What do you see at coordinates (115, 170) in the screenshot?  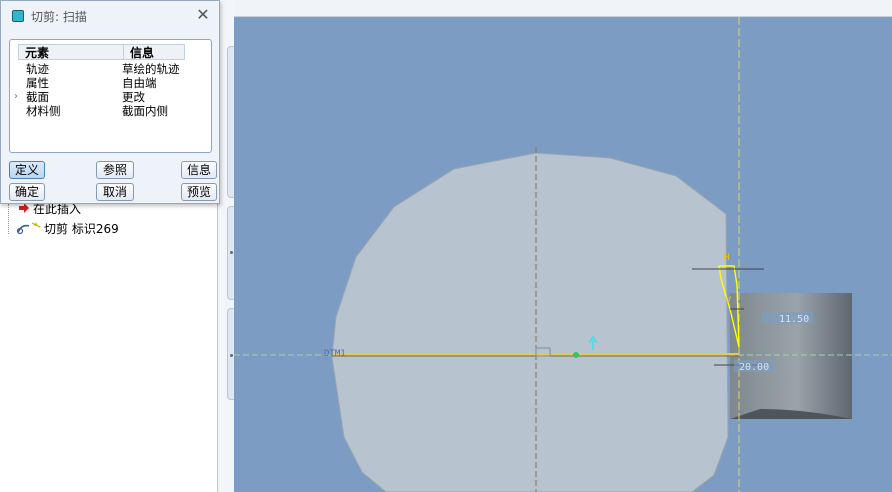 I see `references-button: 参照` at bounding box center [115, 170].